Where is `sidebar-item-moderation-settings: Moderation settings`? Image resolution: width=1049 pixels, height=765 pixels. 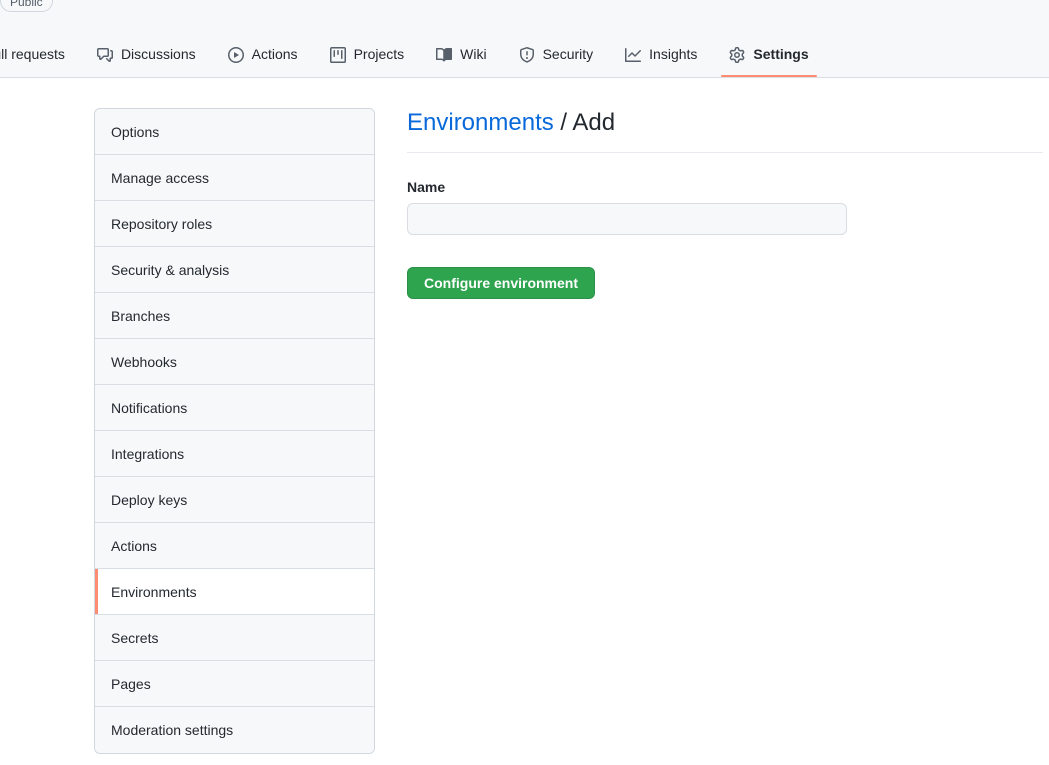
sidebar-item-moderation-settings: Moderation settings is located at coordinates (234, 730).